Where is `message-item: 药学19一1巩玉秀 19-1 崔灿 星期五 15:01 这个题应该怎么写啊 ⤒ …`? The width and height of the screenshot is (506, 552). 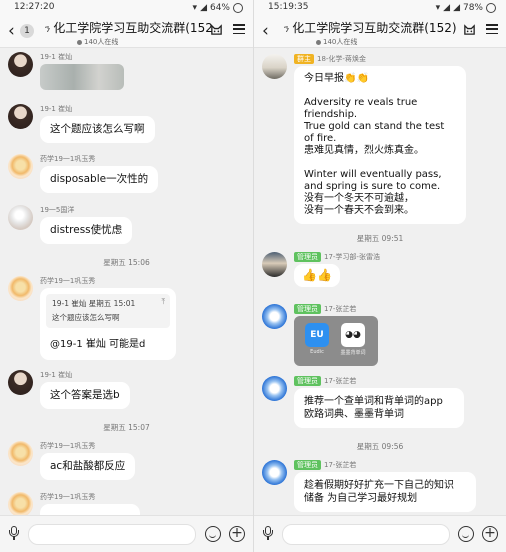 message-item: 药学19一1巩玉秀 19-1 崔灿 星期五 15:01 这个题应该怎么写啊 ⤒ … is located at coordinates (126, 321).